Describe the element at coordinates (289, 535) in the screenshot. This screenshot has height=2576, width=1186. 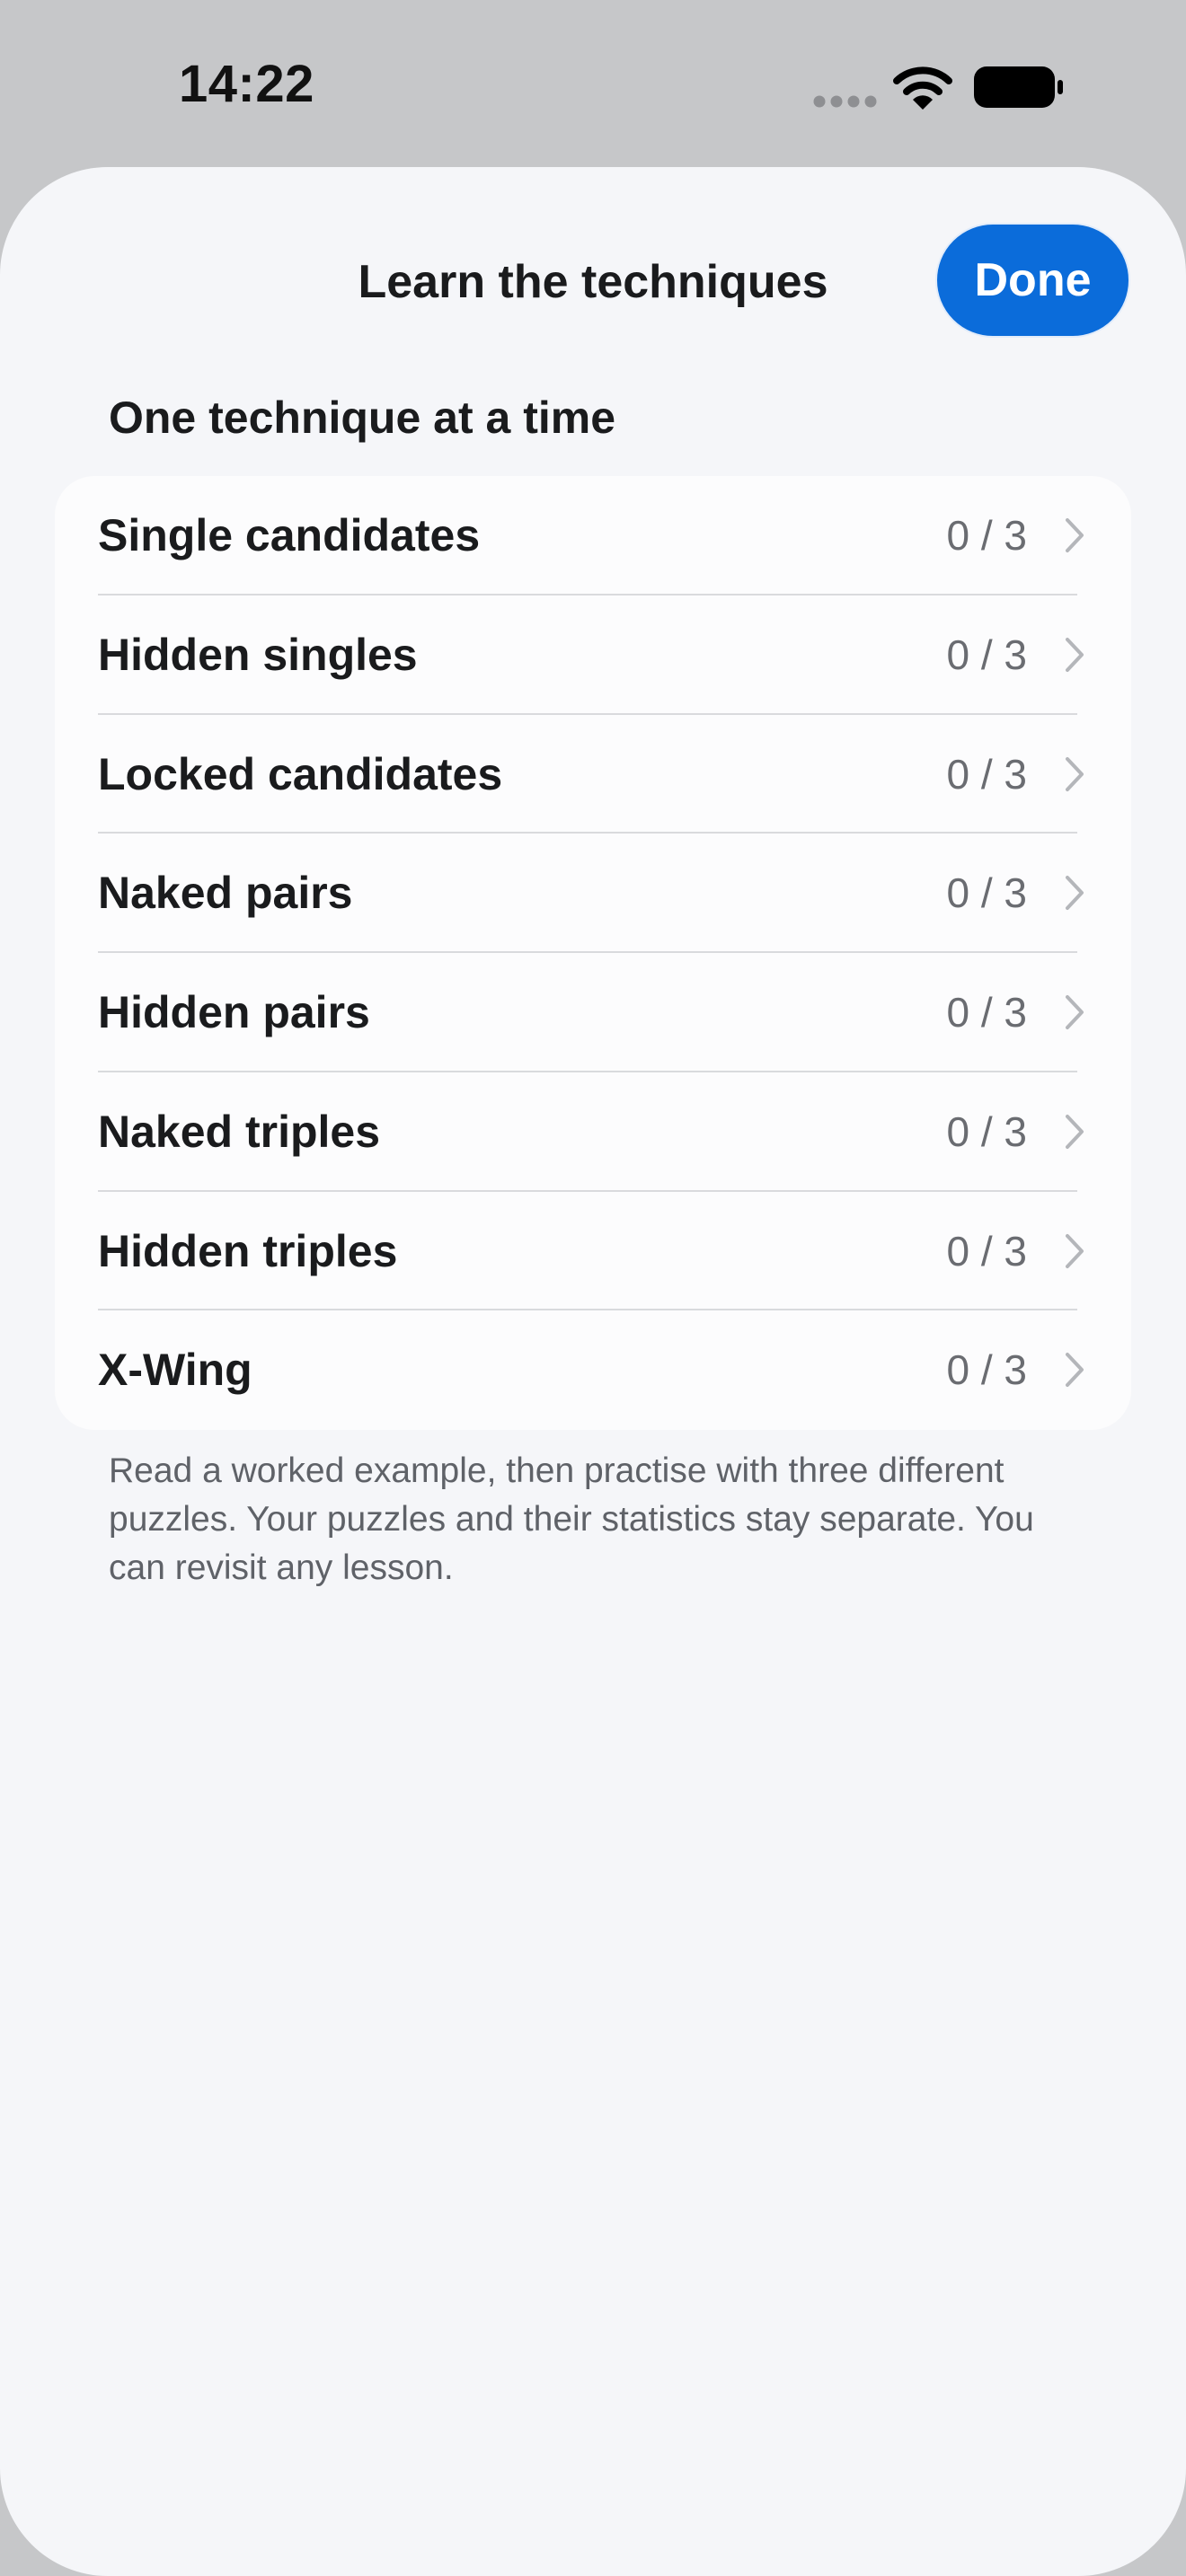
I see `technique-name: Single candidates` at that location.